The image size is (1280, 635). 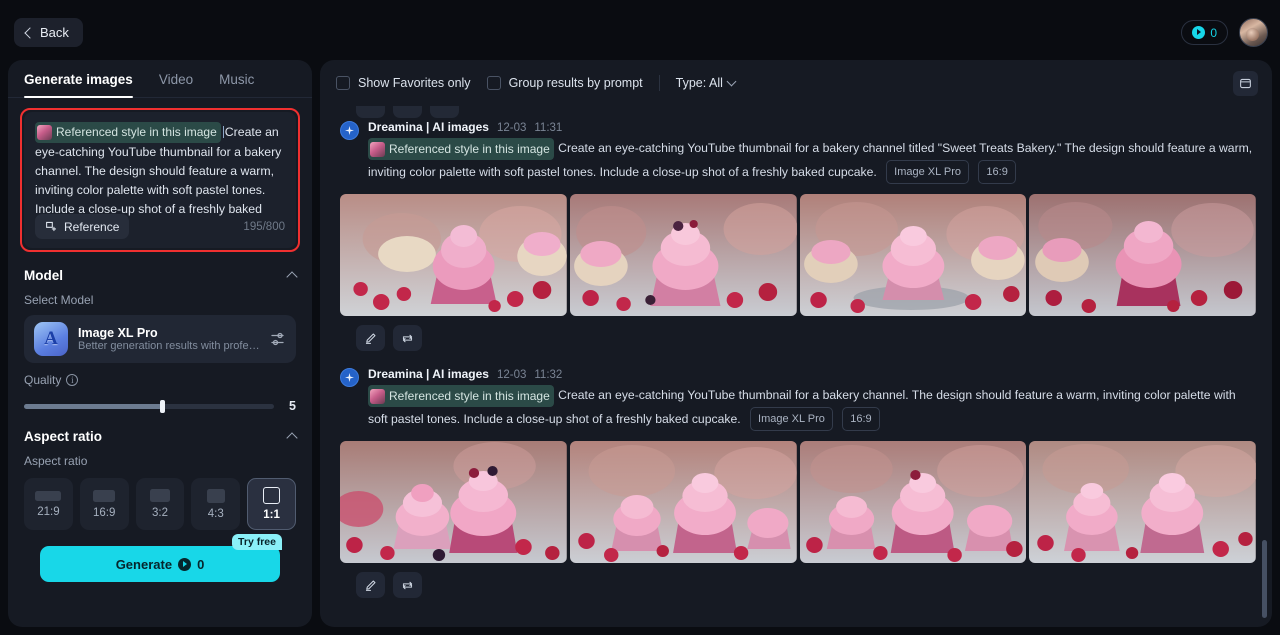 I want to click on type-filter-dropdown: Type: All, so click(x=706, y=83).